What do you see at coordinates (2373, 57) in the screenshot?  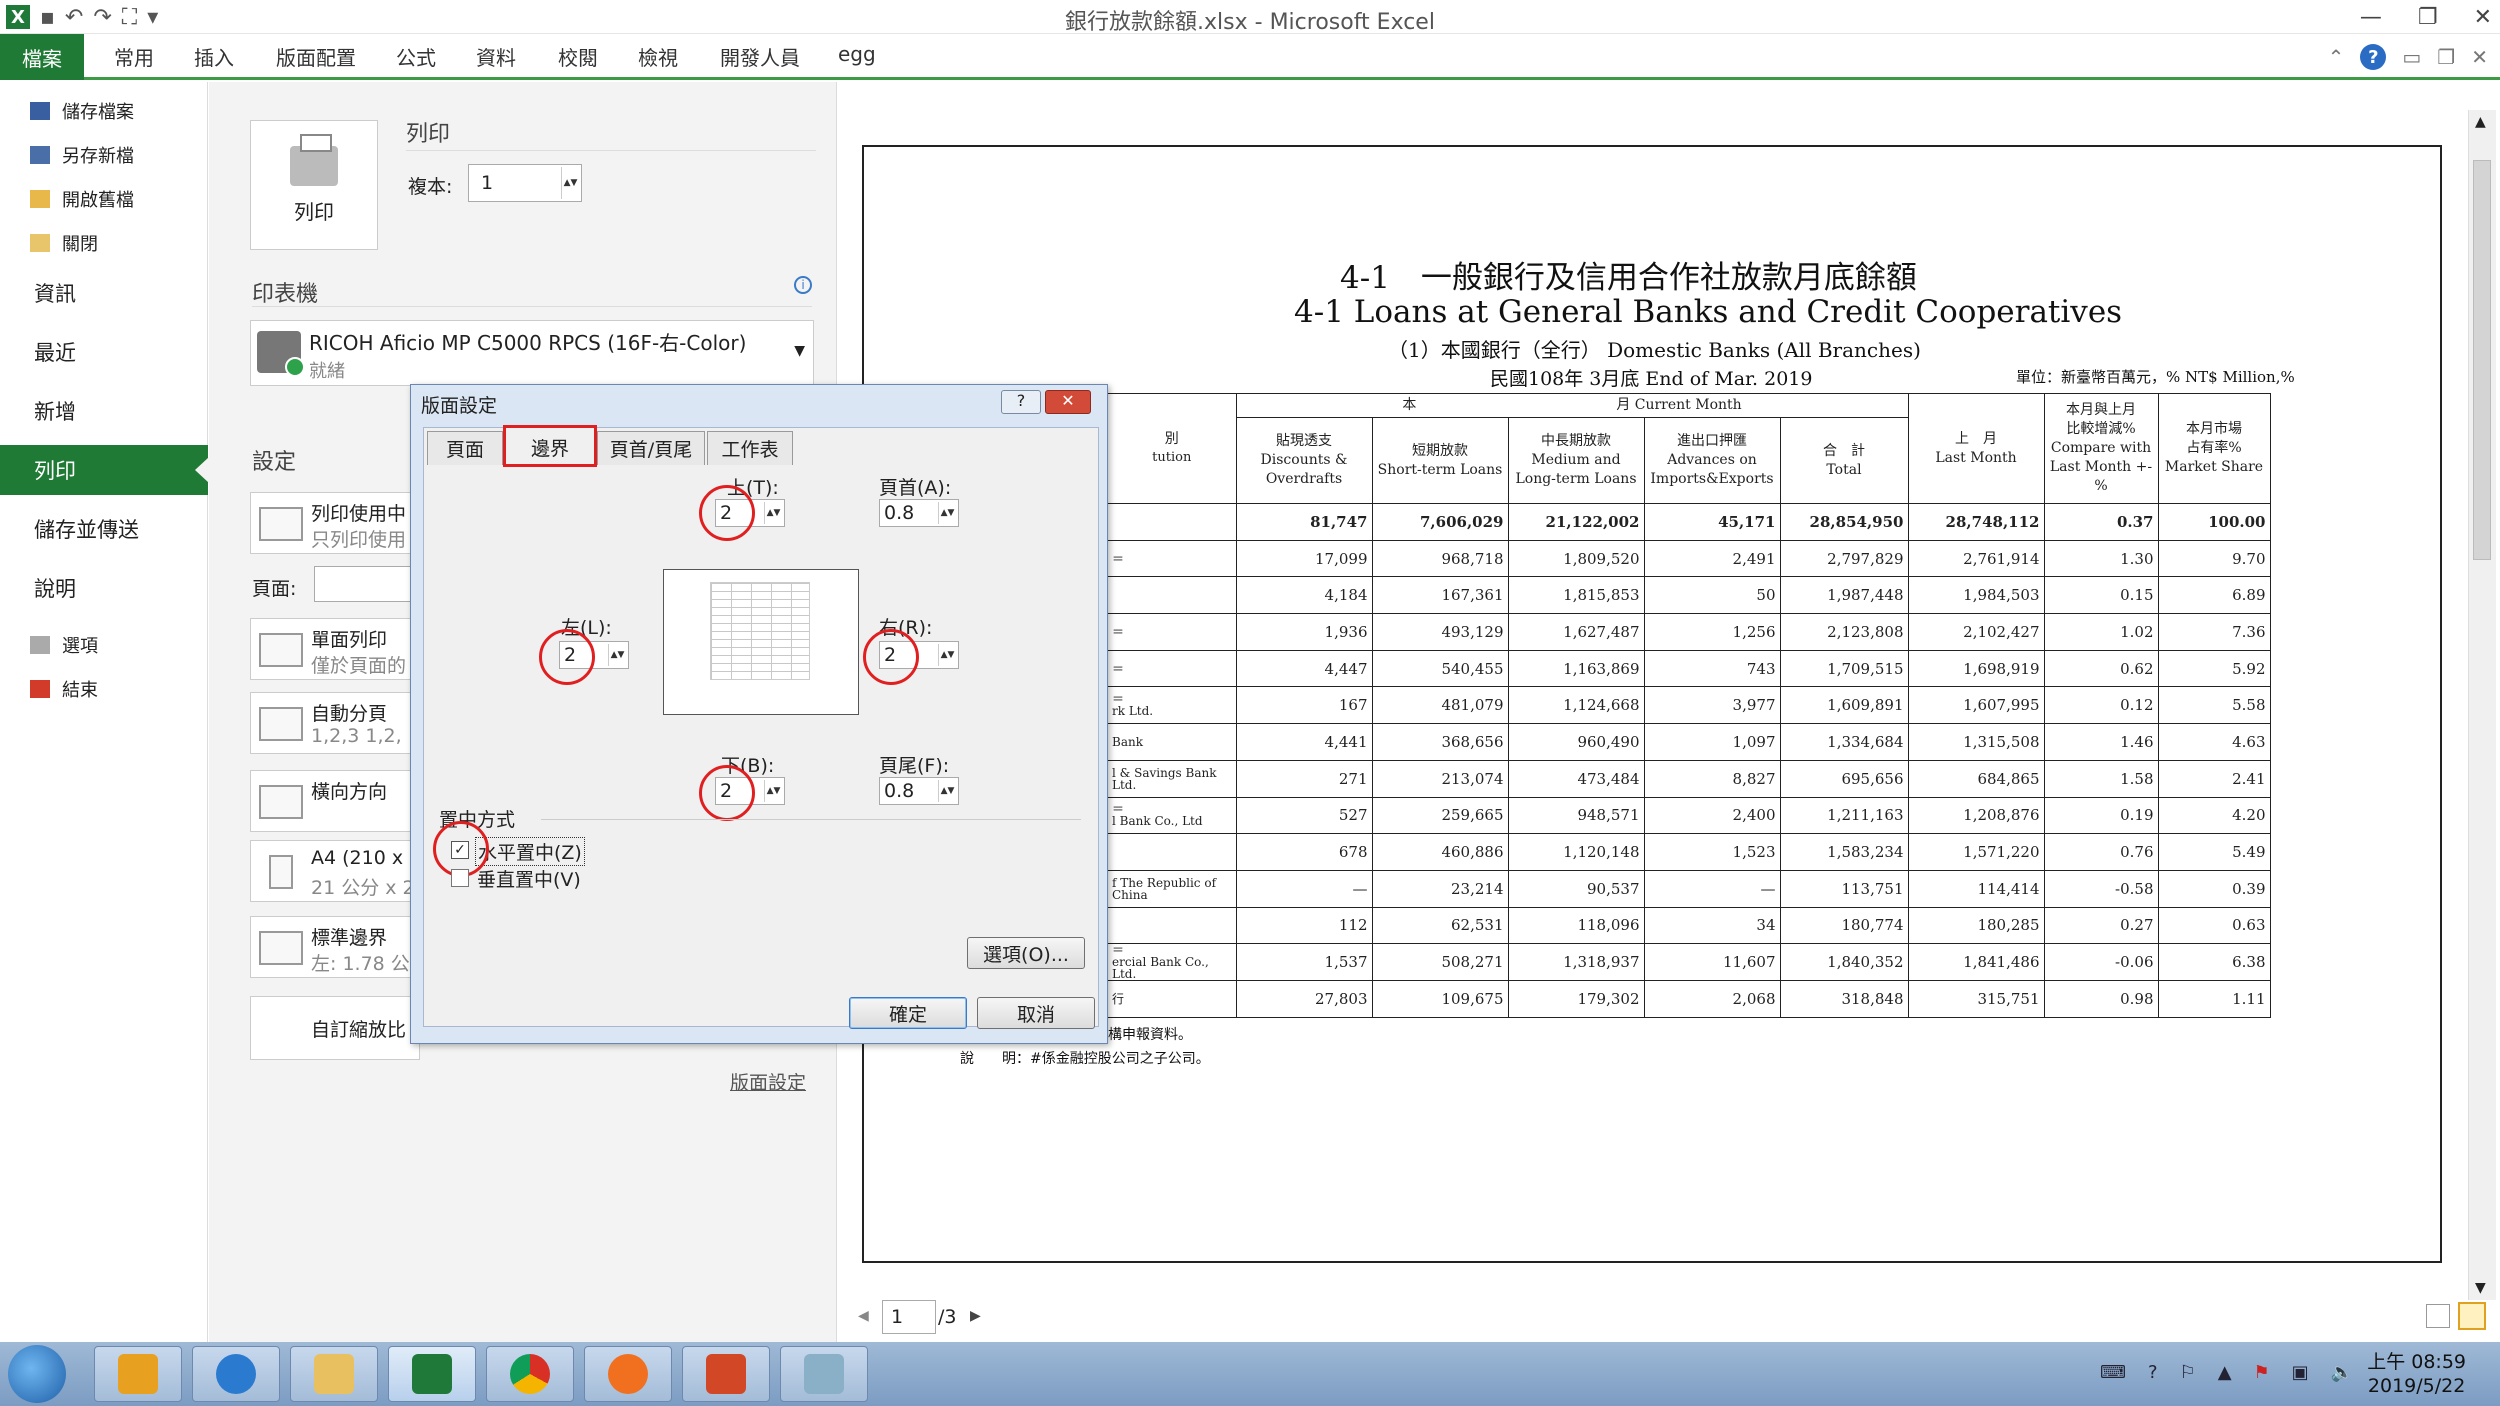 I see `help-icon: ?` at bounding box center [2373, 57].